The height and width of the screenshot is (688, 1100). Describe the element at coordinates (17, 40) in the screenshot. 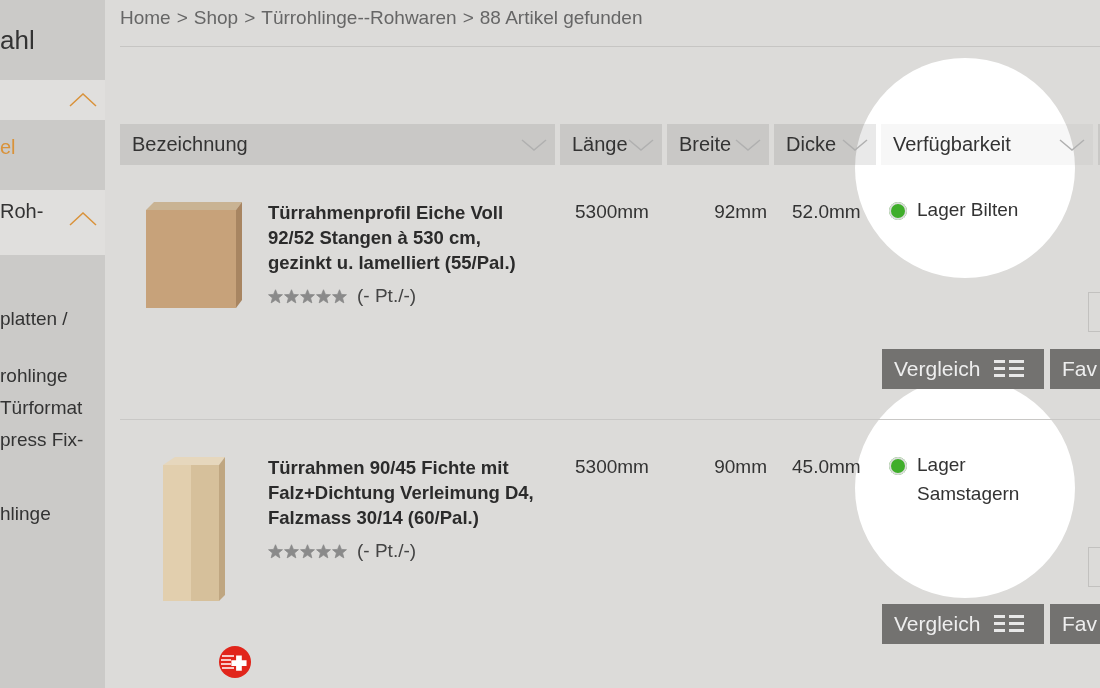

I see `sidebar-title: ahl` at that location.